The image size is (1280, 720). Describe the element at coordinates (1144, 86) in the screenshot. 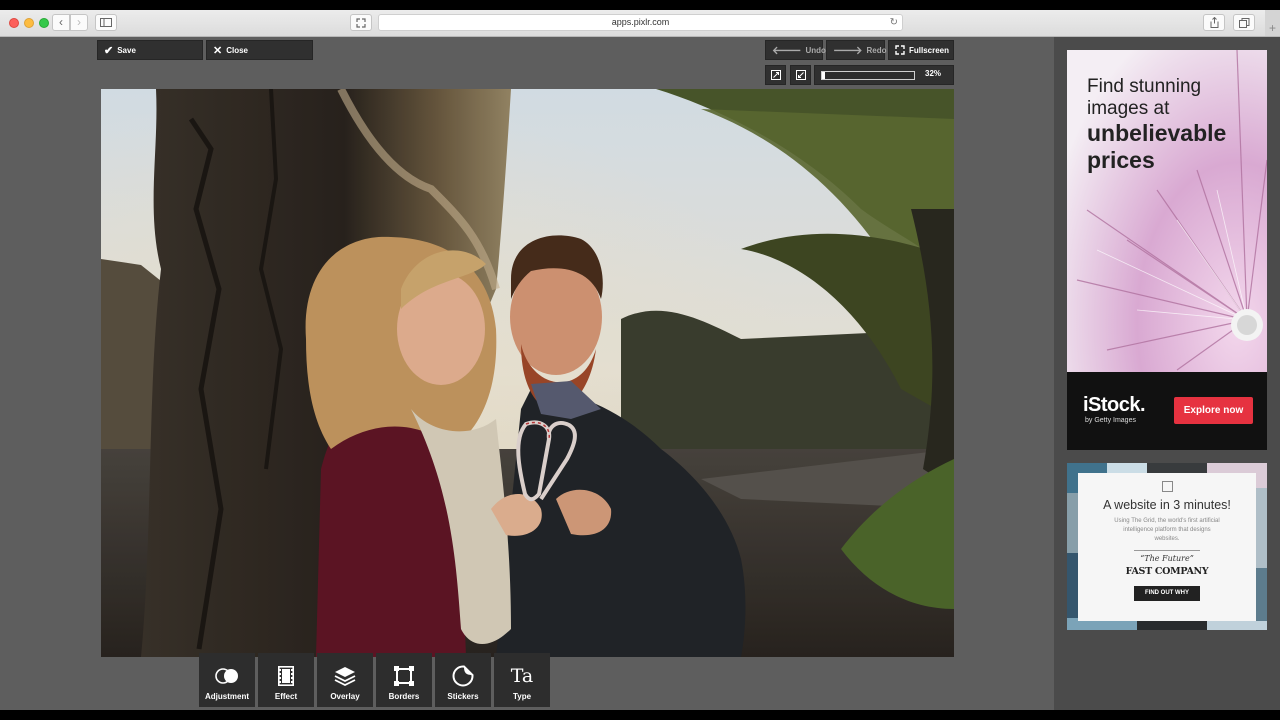

I see `istock-line1: Find stunning` at that location.